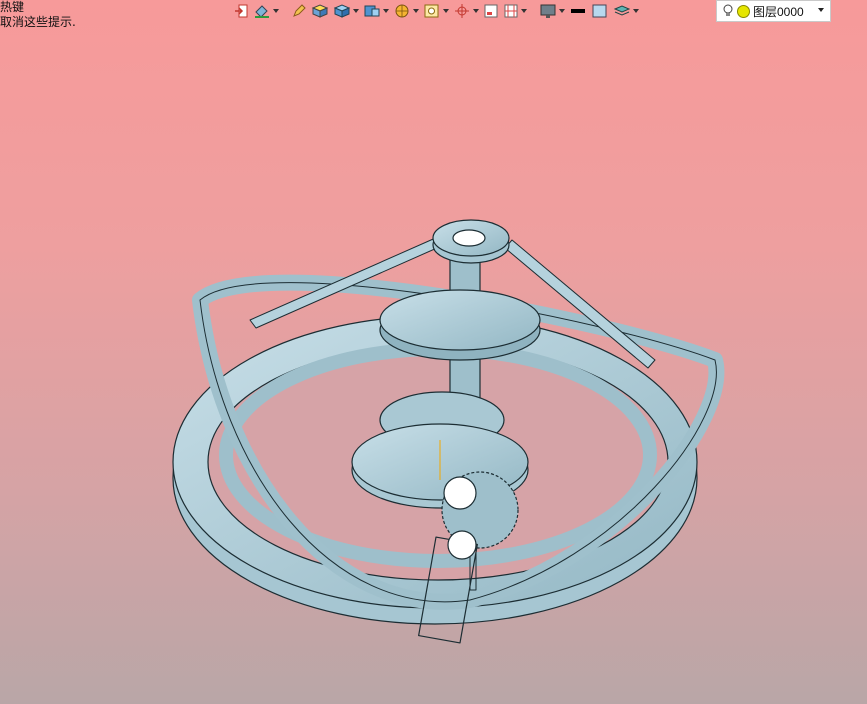 Image resolution: width=867 pixels, height=704 pixels. I want to click on top-bearing, so click(469, 238).